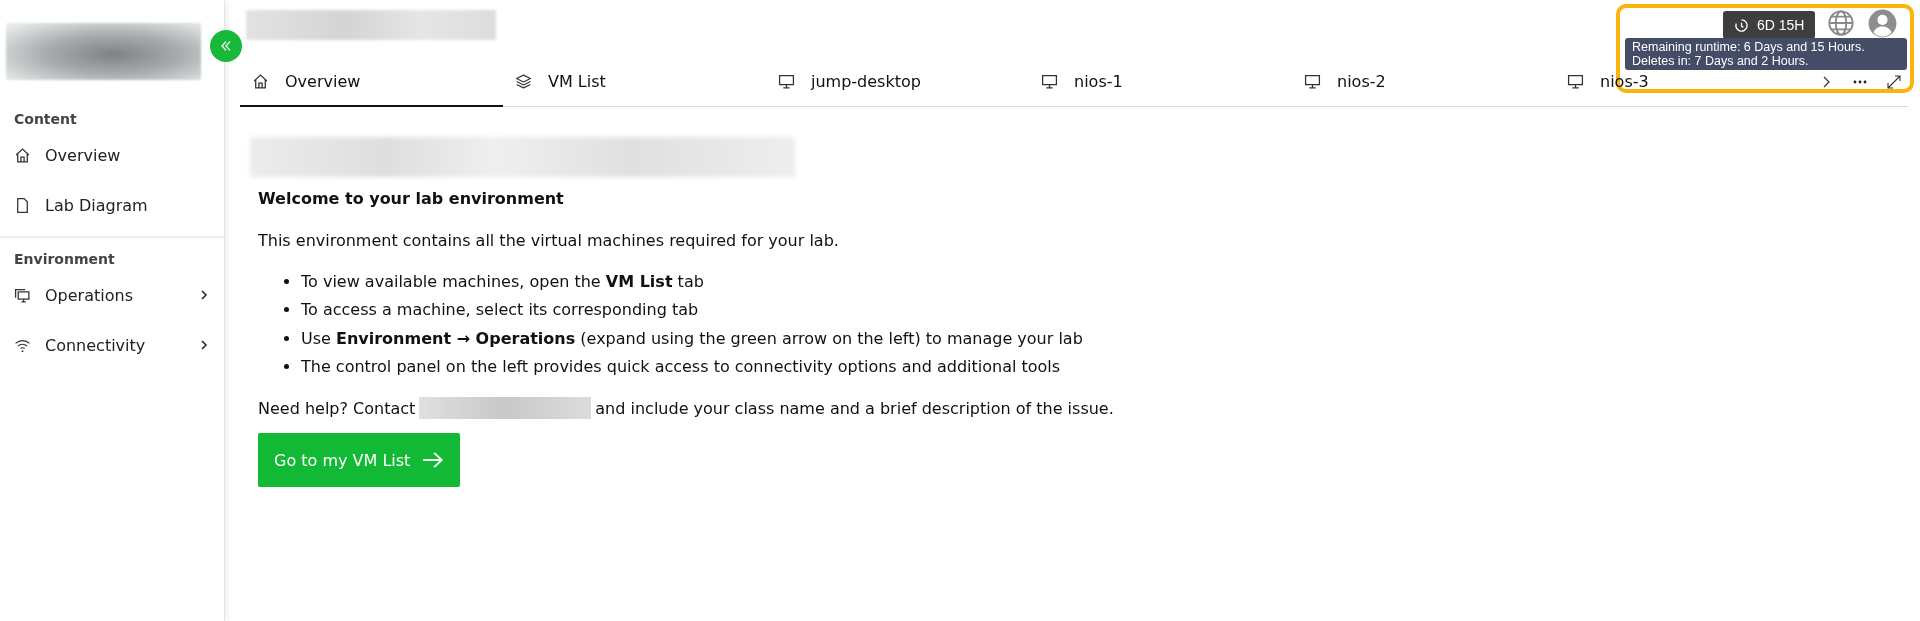 The image size is (1920, 621). What do you see at coordinates (1882, 23) in the screenshot?
I see `avatar-icon` at bounding box center [1882, 23].